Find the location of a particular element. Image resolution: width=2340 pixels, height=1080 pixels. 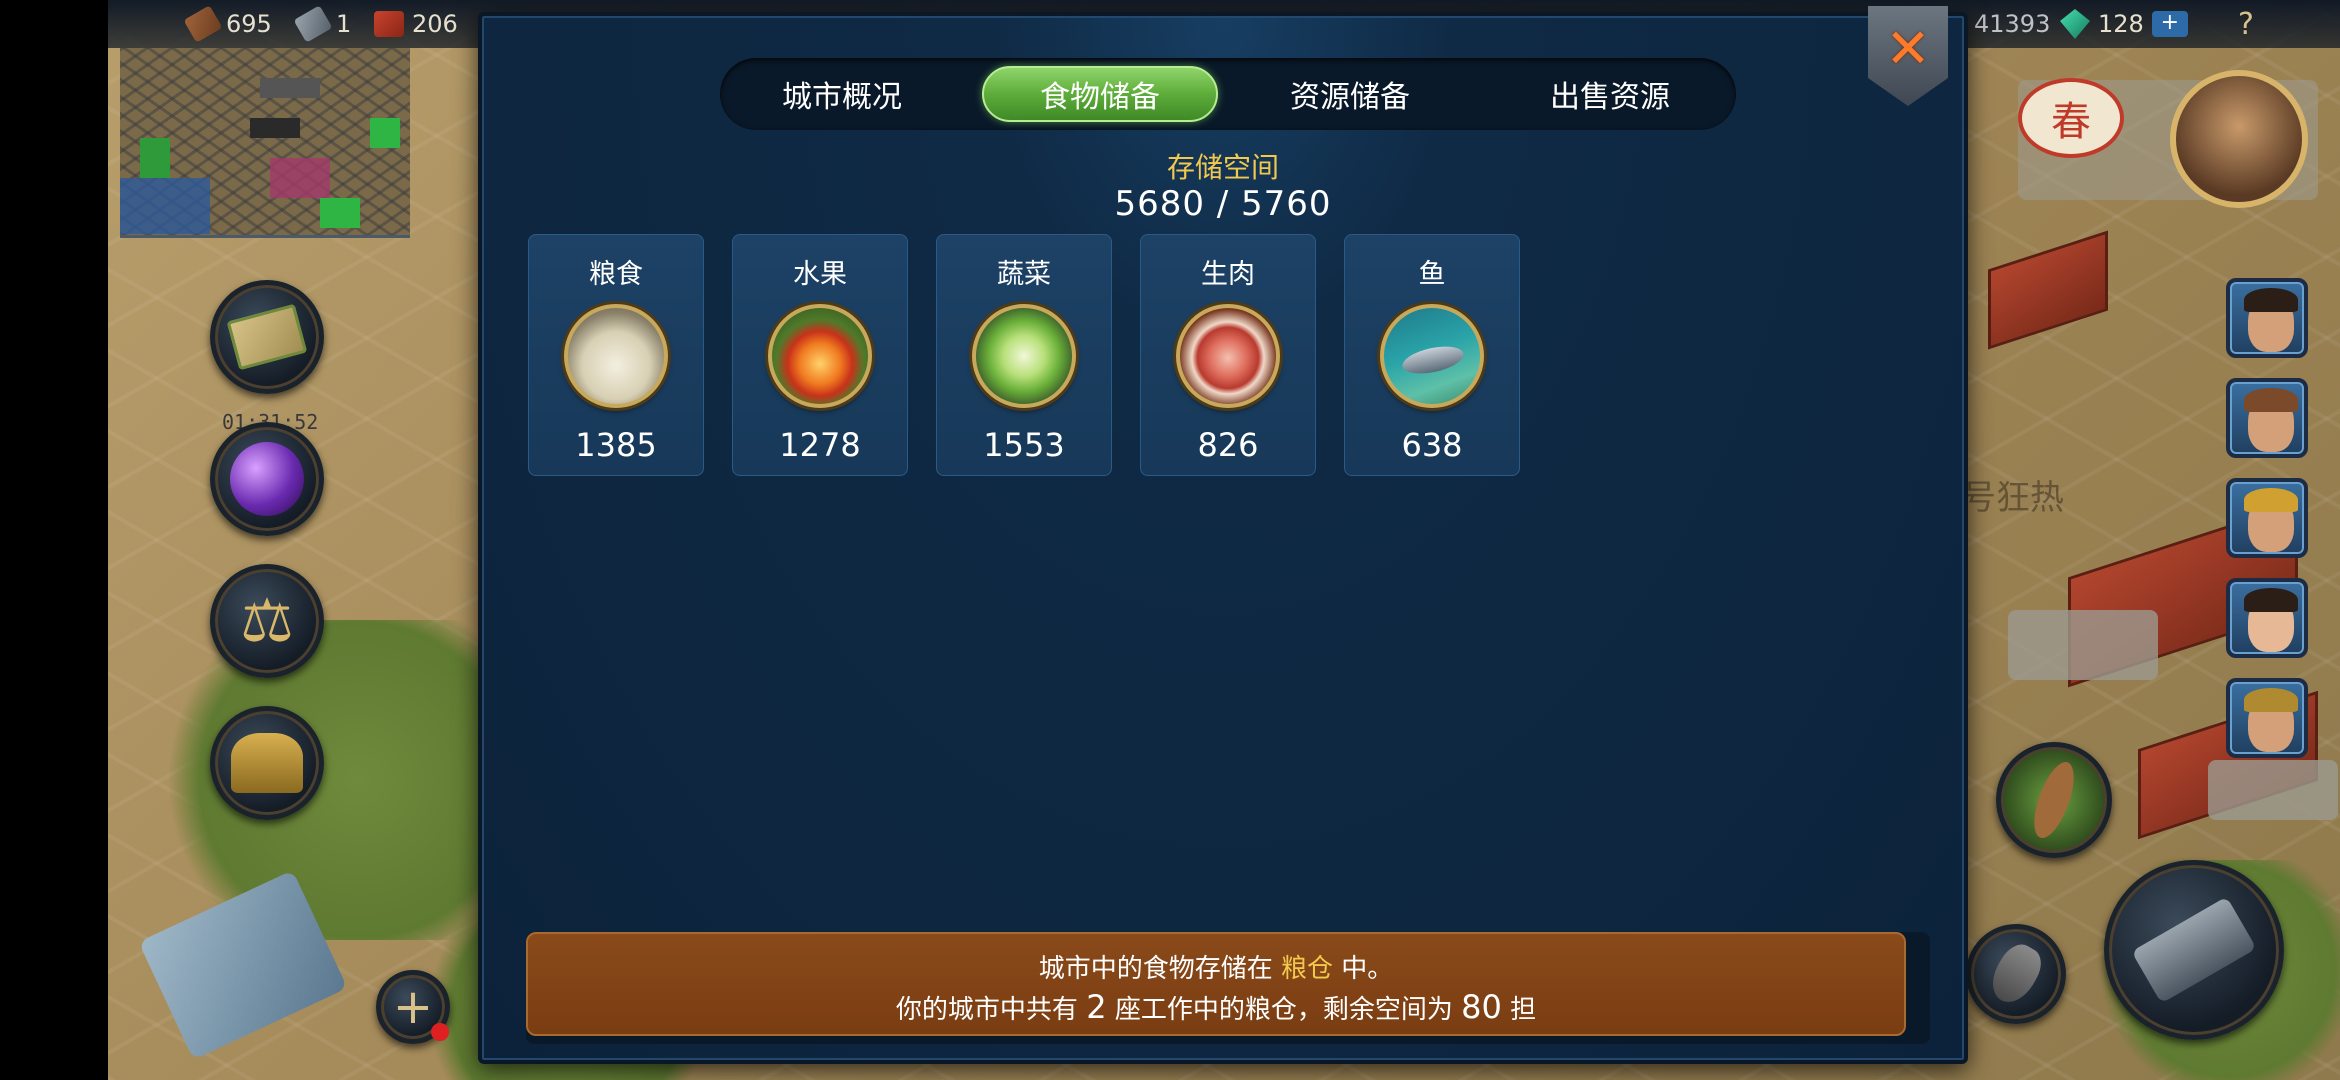

close-icon: ✕ is located at coordinates (1908, 48).